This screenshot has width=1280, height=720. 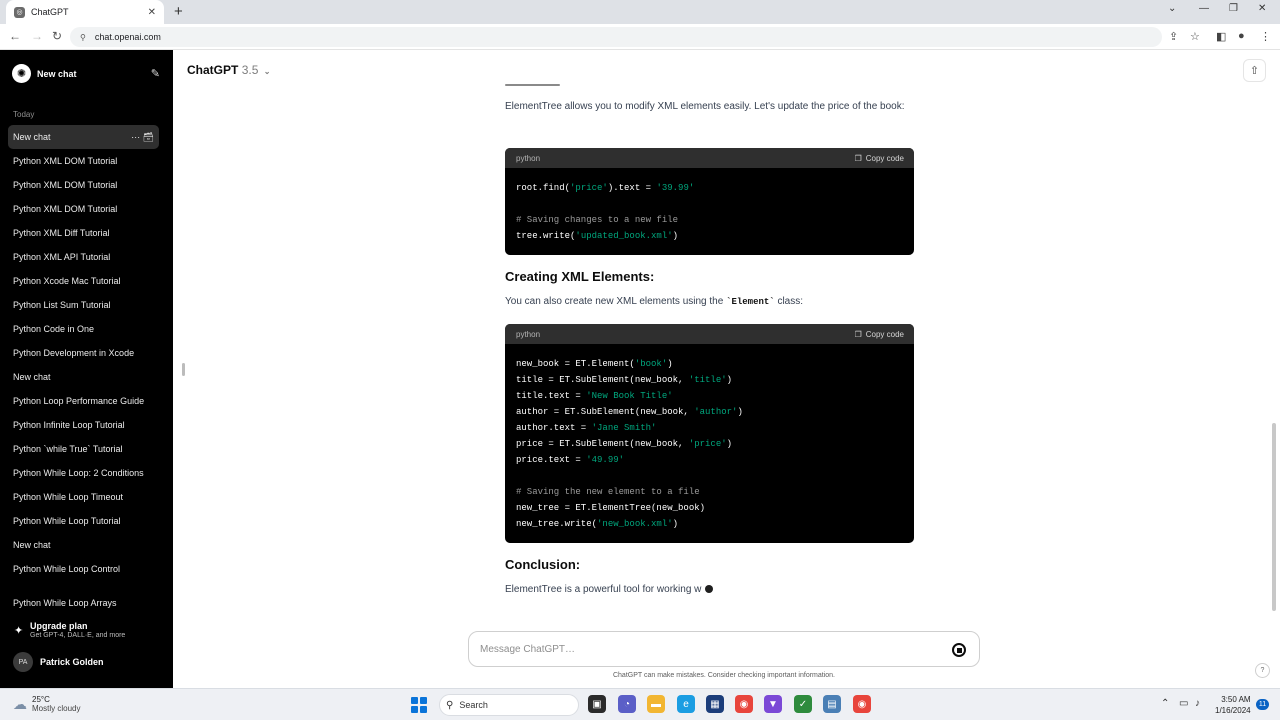 I want to click on sidebar-chat-item: Python While Loop Control, so click(x=83, y=569).